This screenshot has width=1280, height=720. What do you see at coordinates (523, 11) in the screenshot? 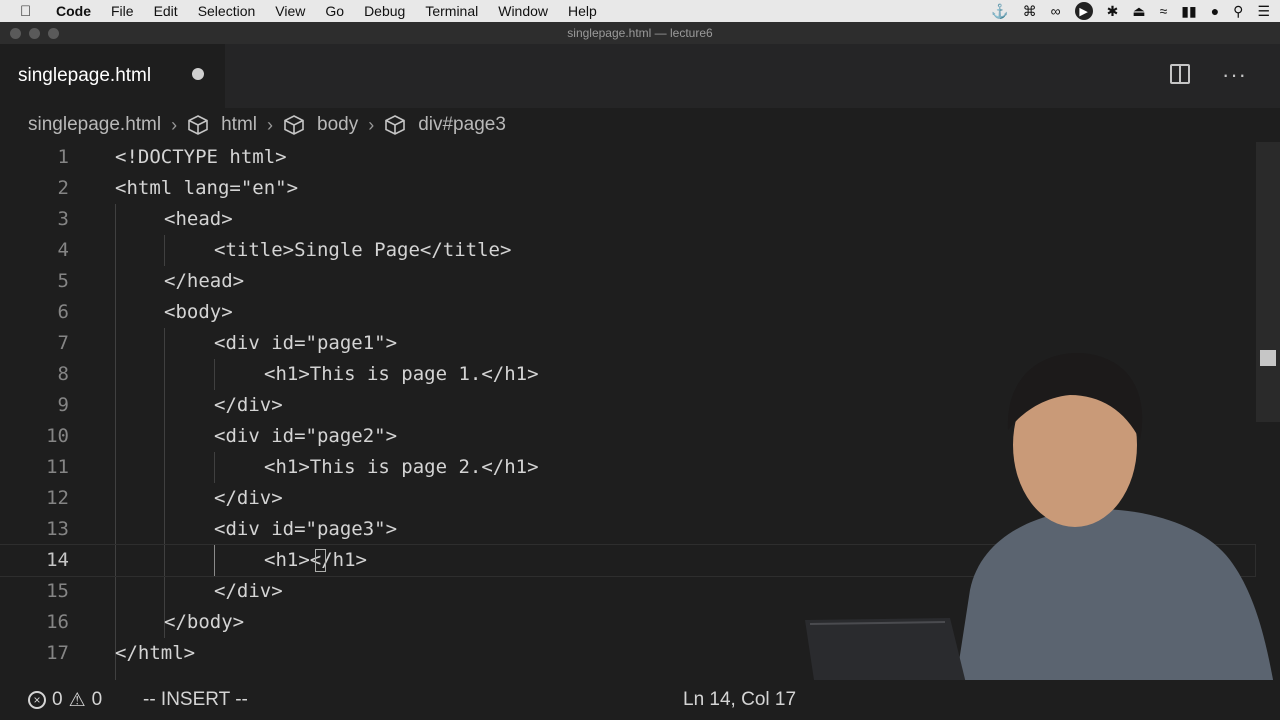
I see `menu-window: Window` at bounding box center [523, 11].